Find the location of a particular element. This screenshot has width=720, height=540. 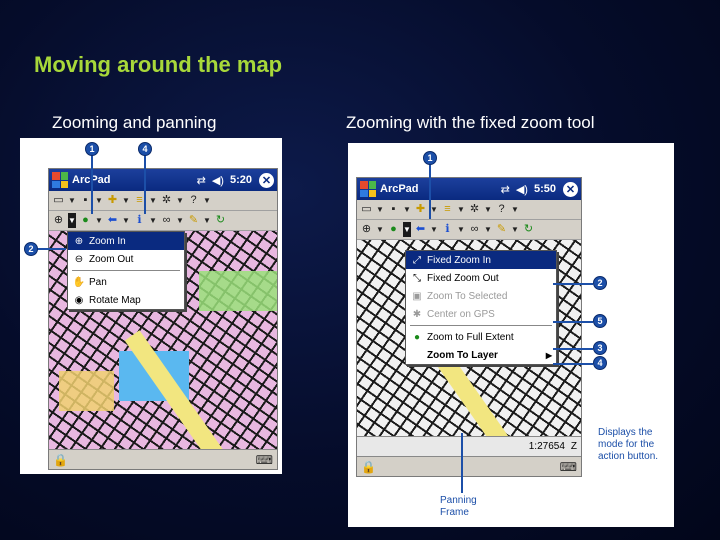

right-titlebar: ArcPad ⇄ ◀) 5:50 ✕ is located at coordinates (469, 189).